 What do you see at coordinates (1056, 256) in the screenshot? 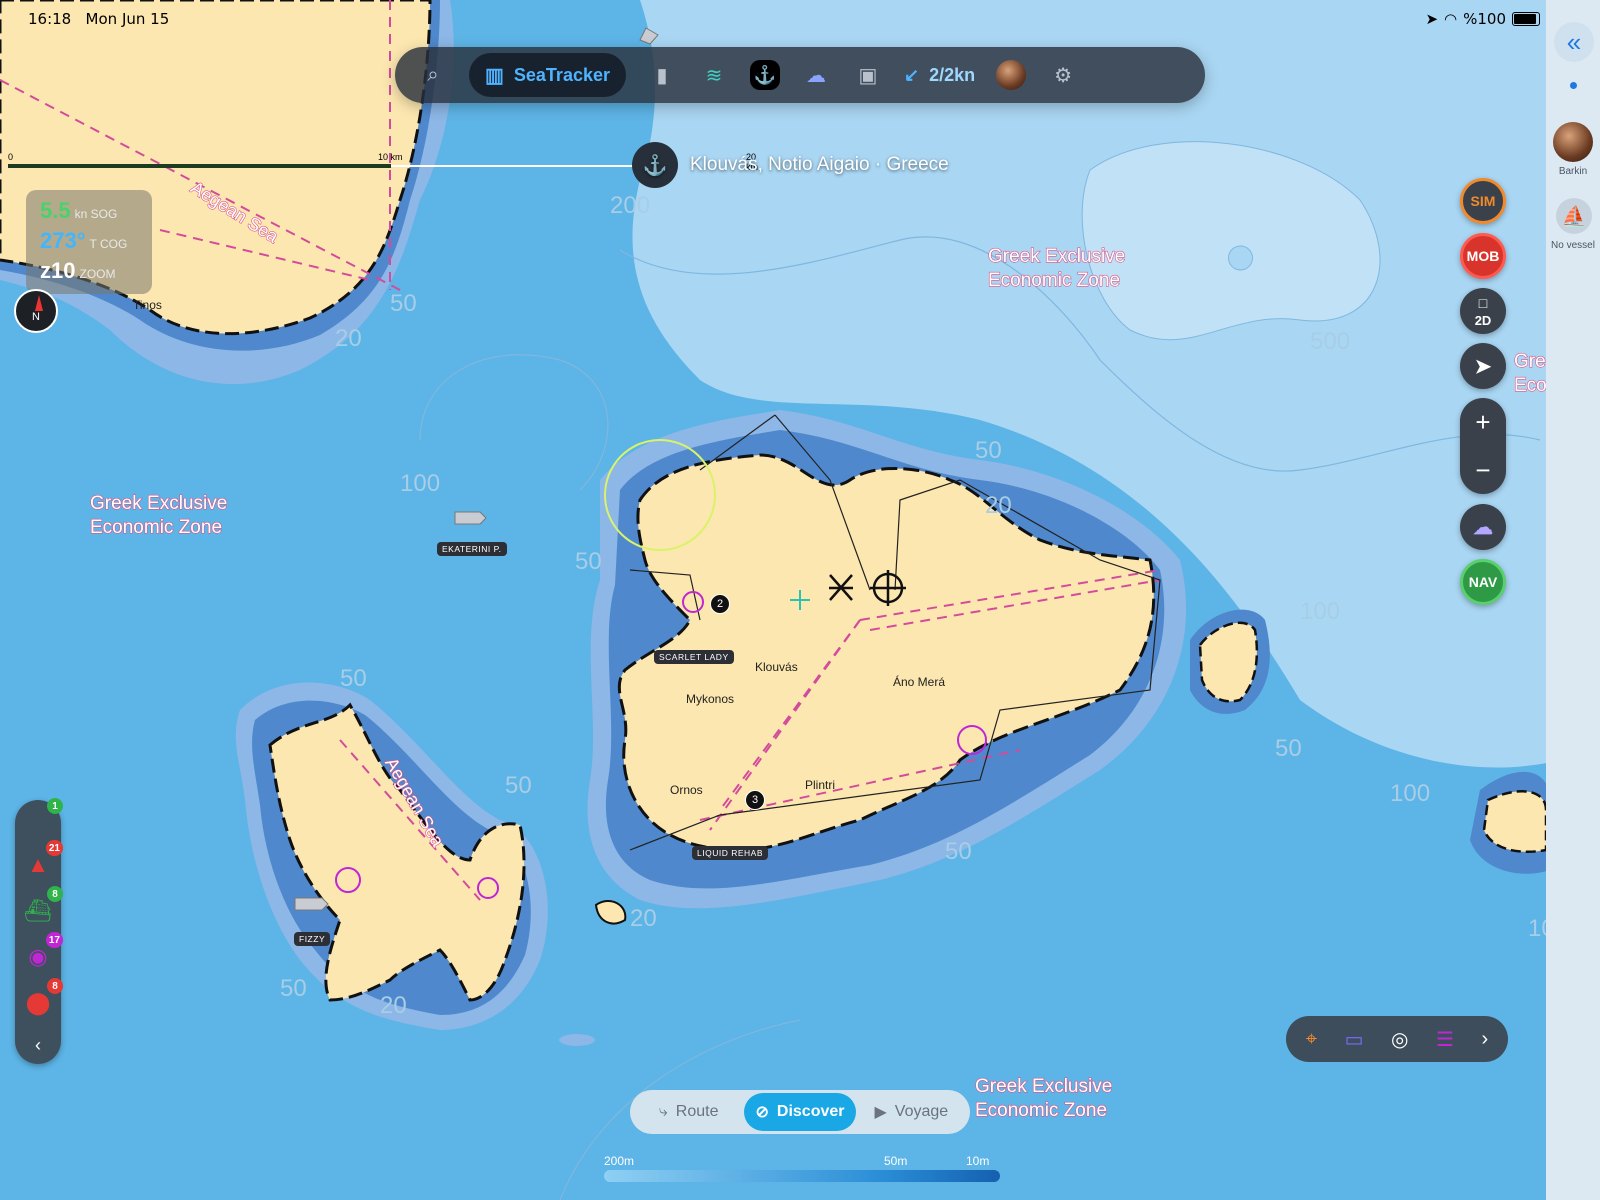
I see `zone-label-north-line1: Greek Exclusive` at bounding box center [1056, 256].